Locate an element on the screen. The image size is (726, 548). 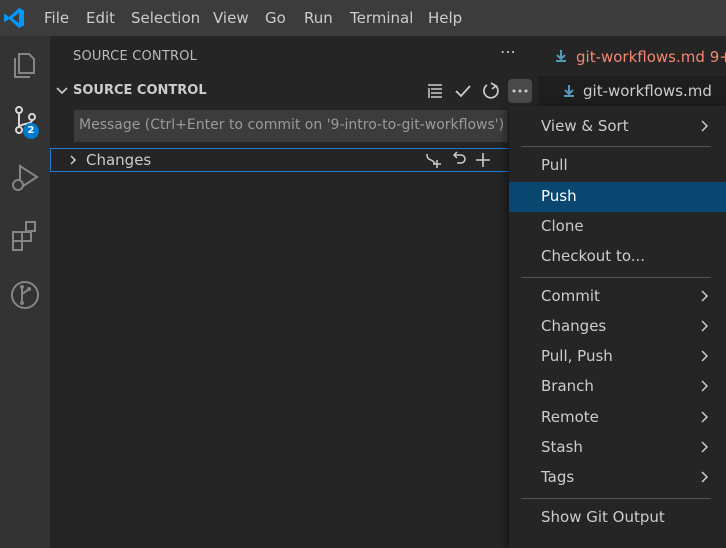
menu-item-pull: Pull is located at coordinates (617, 166).